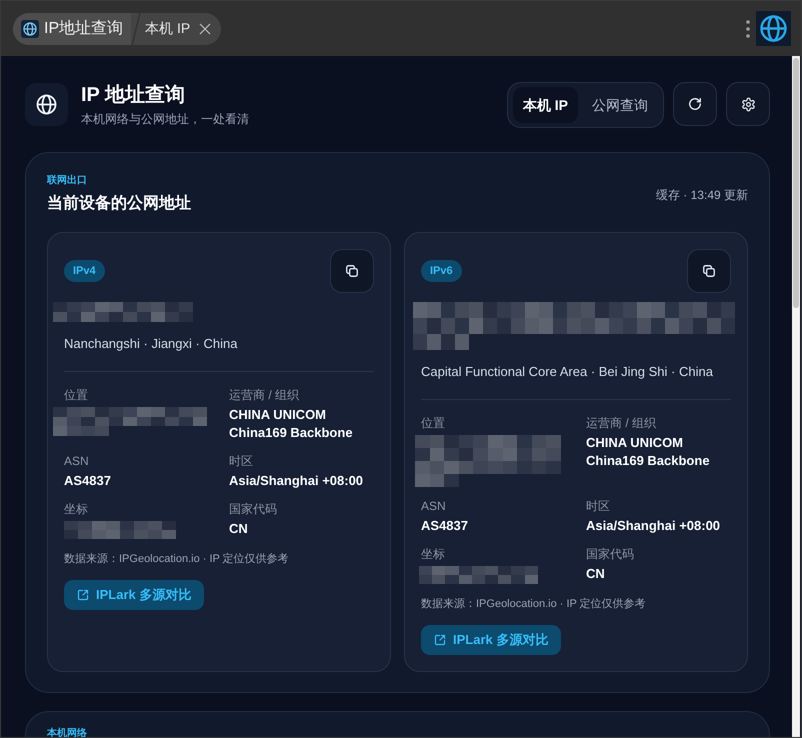 The width and height of the screenshot is (802, 738). I want to click on cache-status: 缓存 · 13:49 更新, so click(702, 194).